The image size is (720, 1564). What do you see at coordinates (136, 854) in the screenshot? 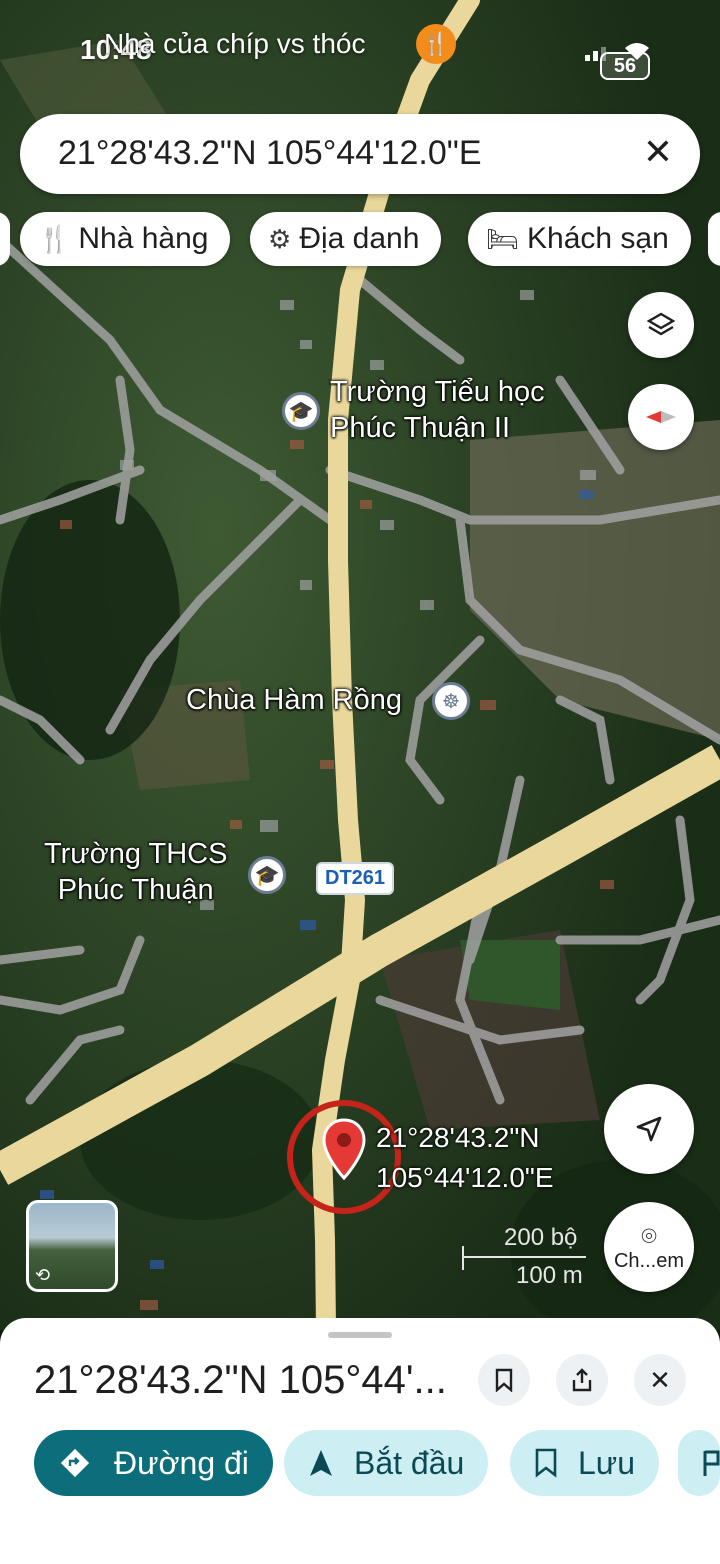
I see `place-name-line1: Trường THCS` at bounding box center [136, 854].